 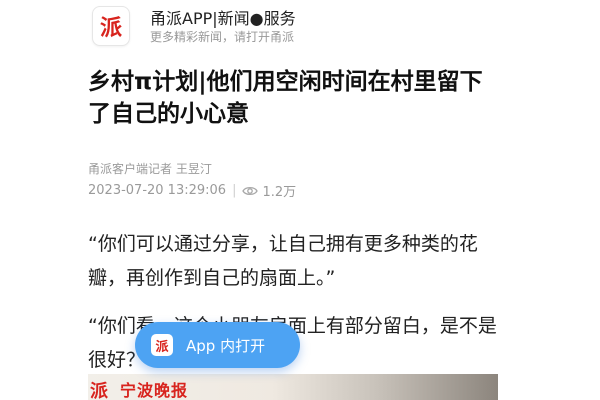 I want to click on banner-text: 宁波晚报, so click(x=154, y=390).